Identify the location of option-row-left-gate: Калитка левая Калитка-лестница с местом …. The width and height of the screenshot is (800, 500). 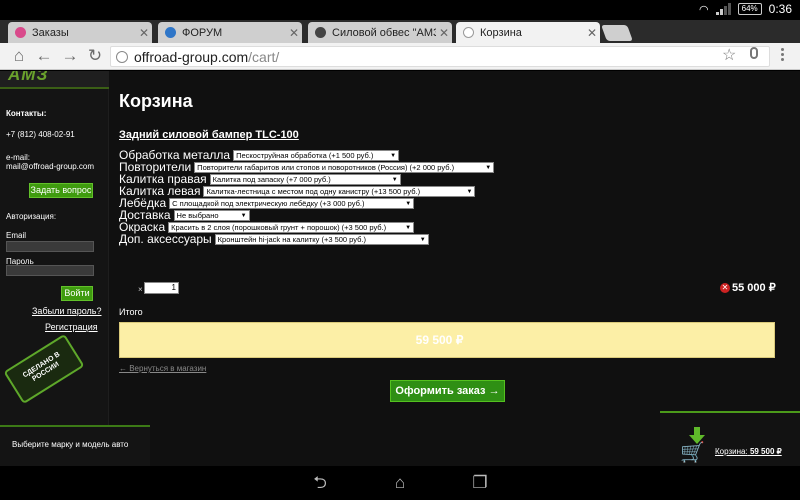
(297, 191).